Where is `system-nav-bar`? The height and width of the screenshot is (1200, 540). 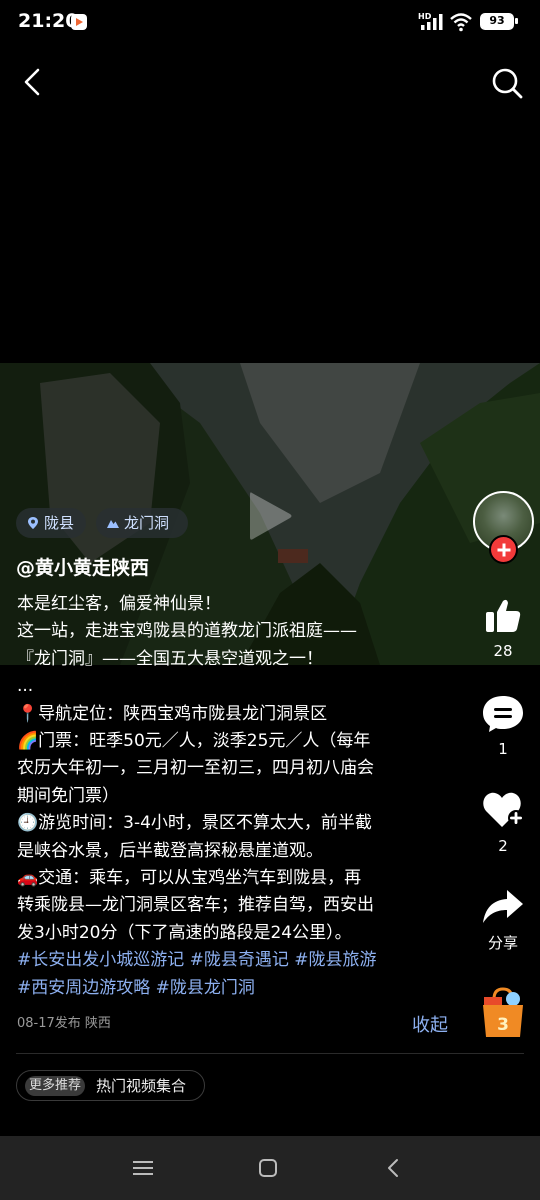
system-nav-bar is located at coordinates (270, 1168).